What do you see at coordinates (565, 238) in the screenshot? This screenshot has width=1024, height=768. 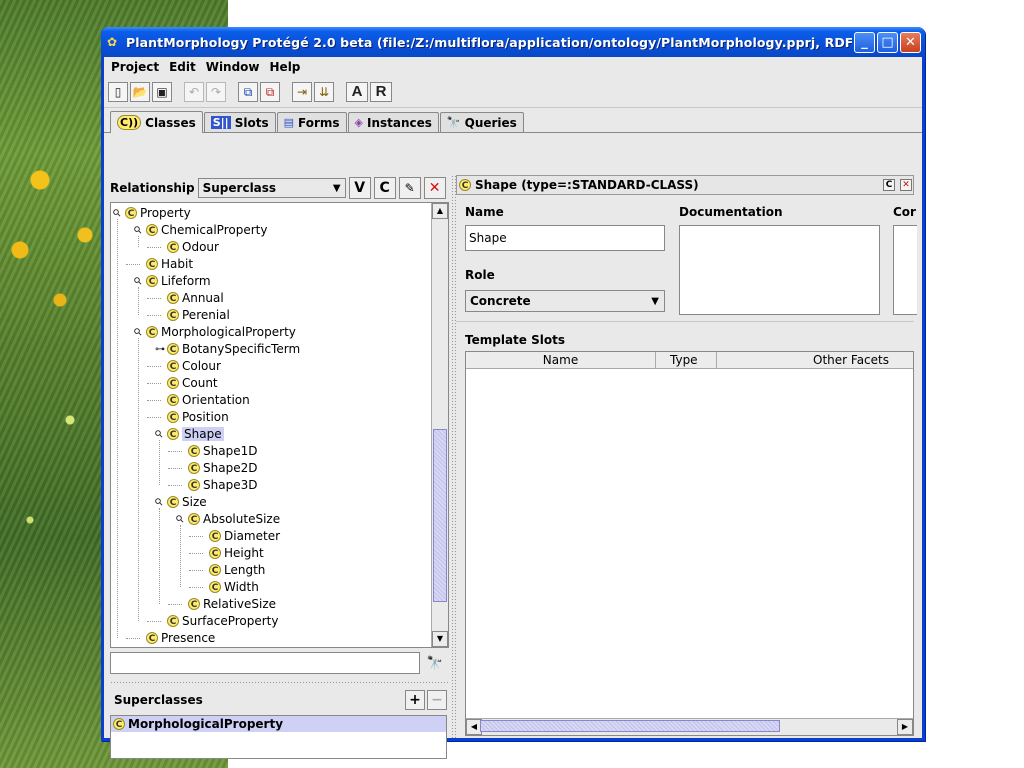 I see `name-field: Shape` at bounding box center [565, 238].